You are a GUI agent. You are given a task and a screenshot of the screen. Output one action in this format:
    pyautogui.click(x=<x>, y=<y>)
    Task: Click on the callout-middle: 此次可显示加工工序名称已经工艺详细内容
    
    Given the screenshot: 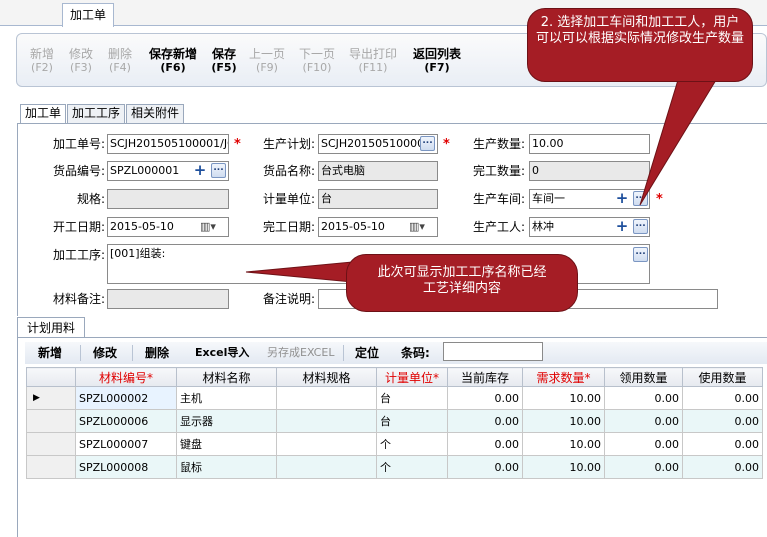 What is the action you would take?
    pyautogui.click(x=462, y=283)
    